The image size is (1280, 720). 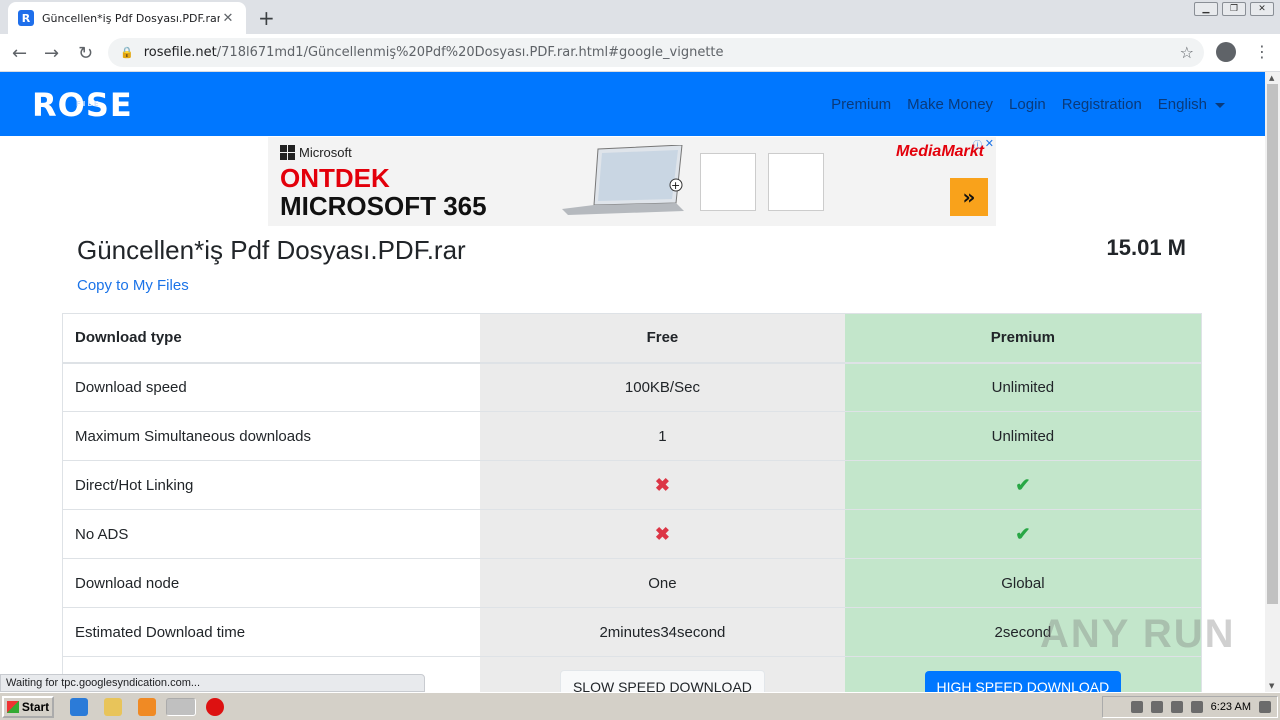 I want to click on tab-close-icon: ✕, so click(x=228, y=18).